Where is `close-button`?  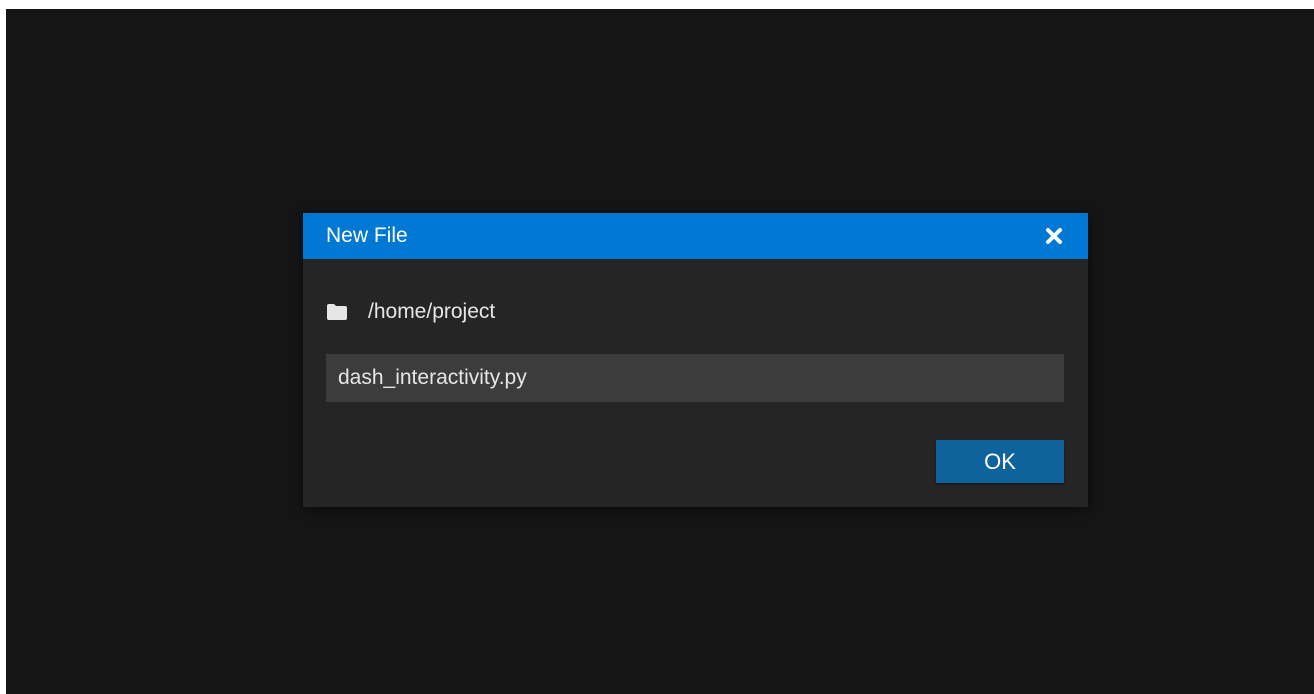
close-button is located at coordinates (1054, 236).